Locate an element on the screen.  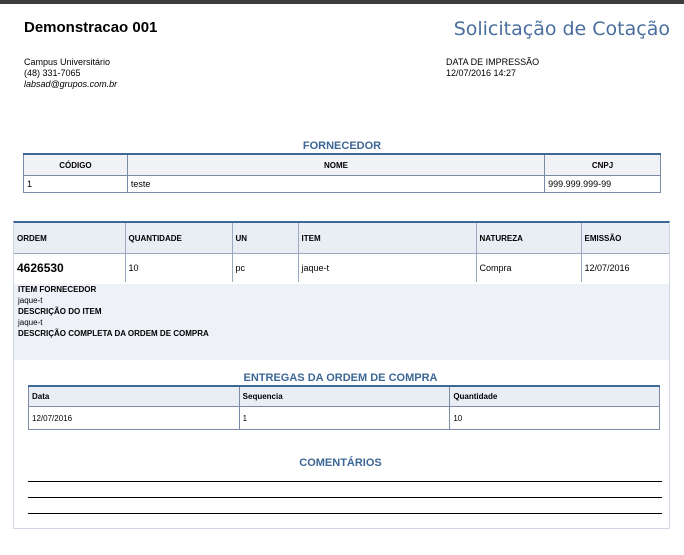
top-border is located at coordinates (342, 2).